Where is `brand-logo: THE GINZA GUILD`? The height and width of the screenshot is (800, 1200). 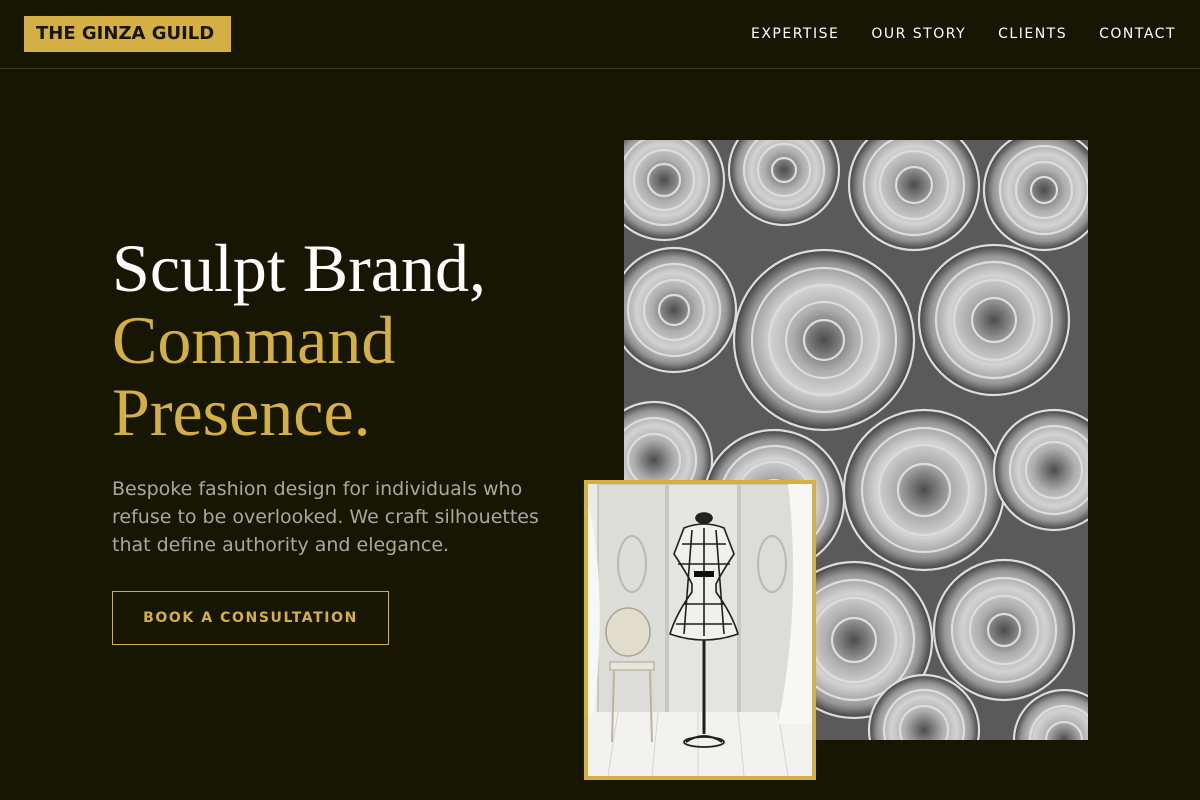 brand-logo: THE GINZA GUILD is located at coordinates (127, 34).